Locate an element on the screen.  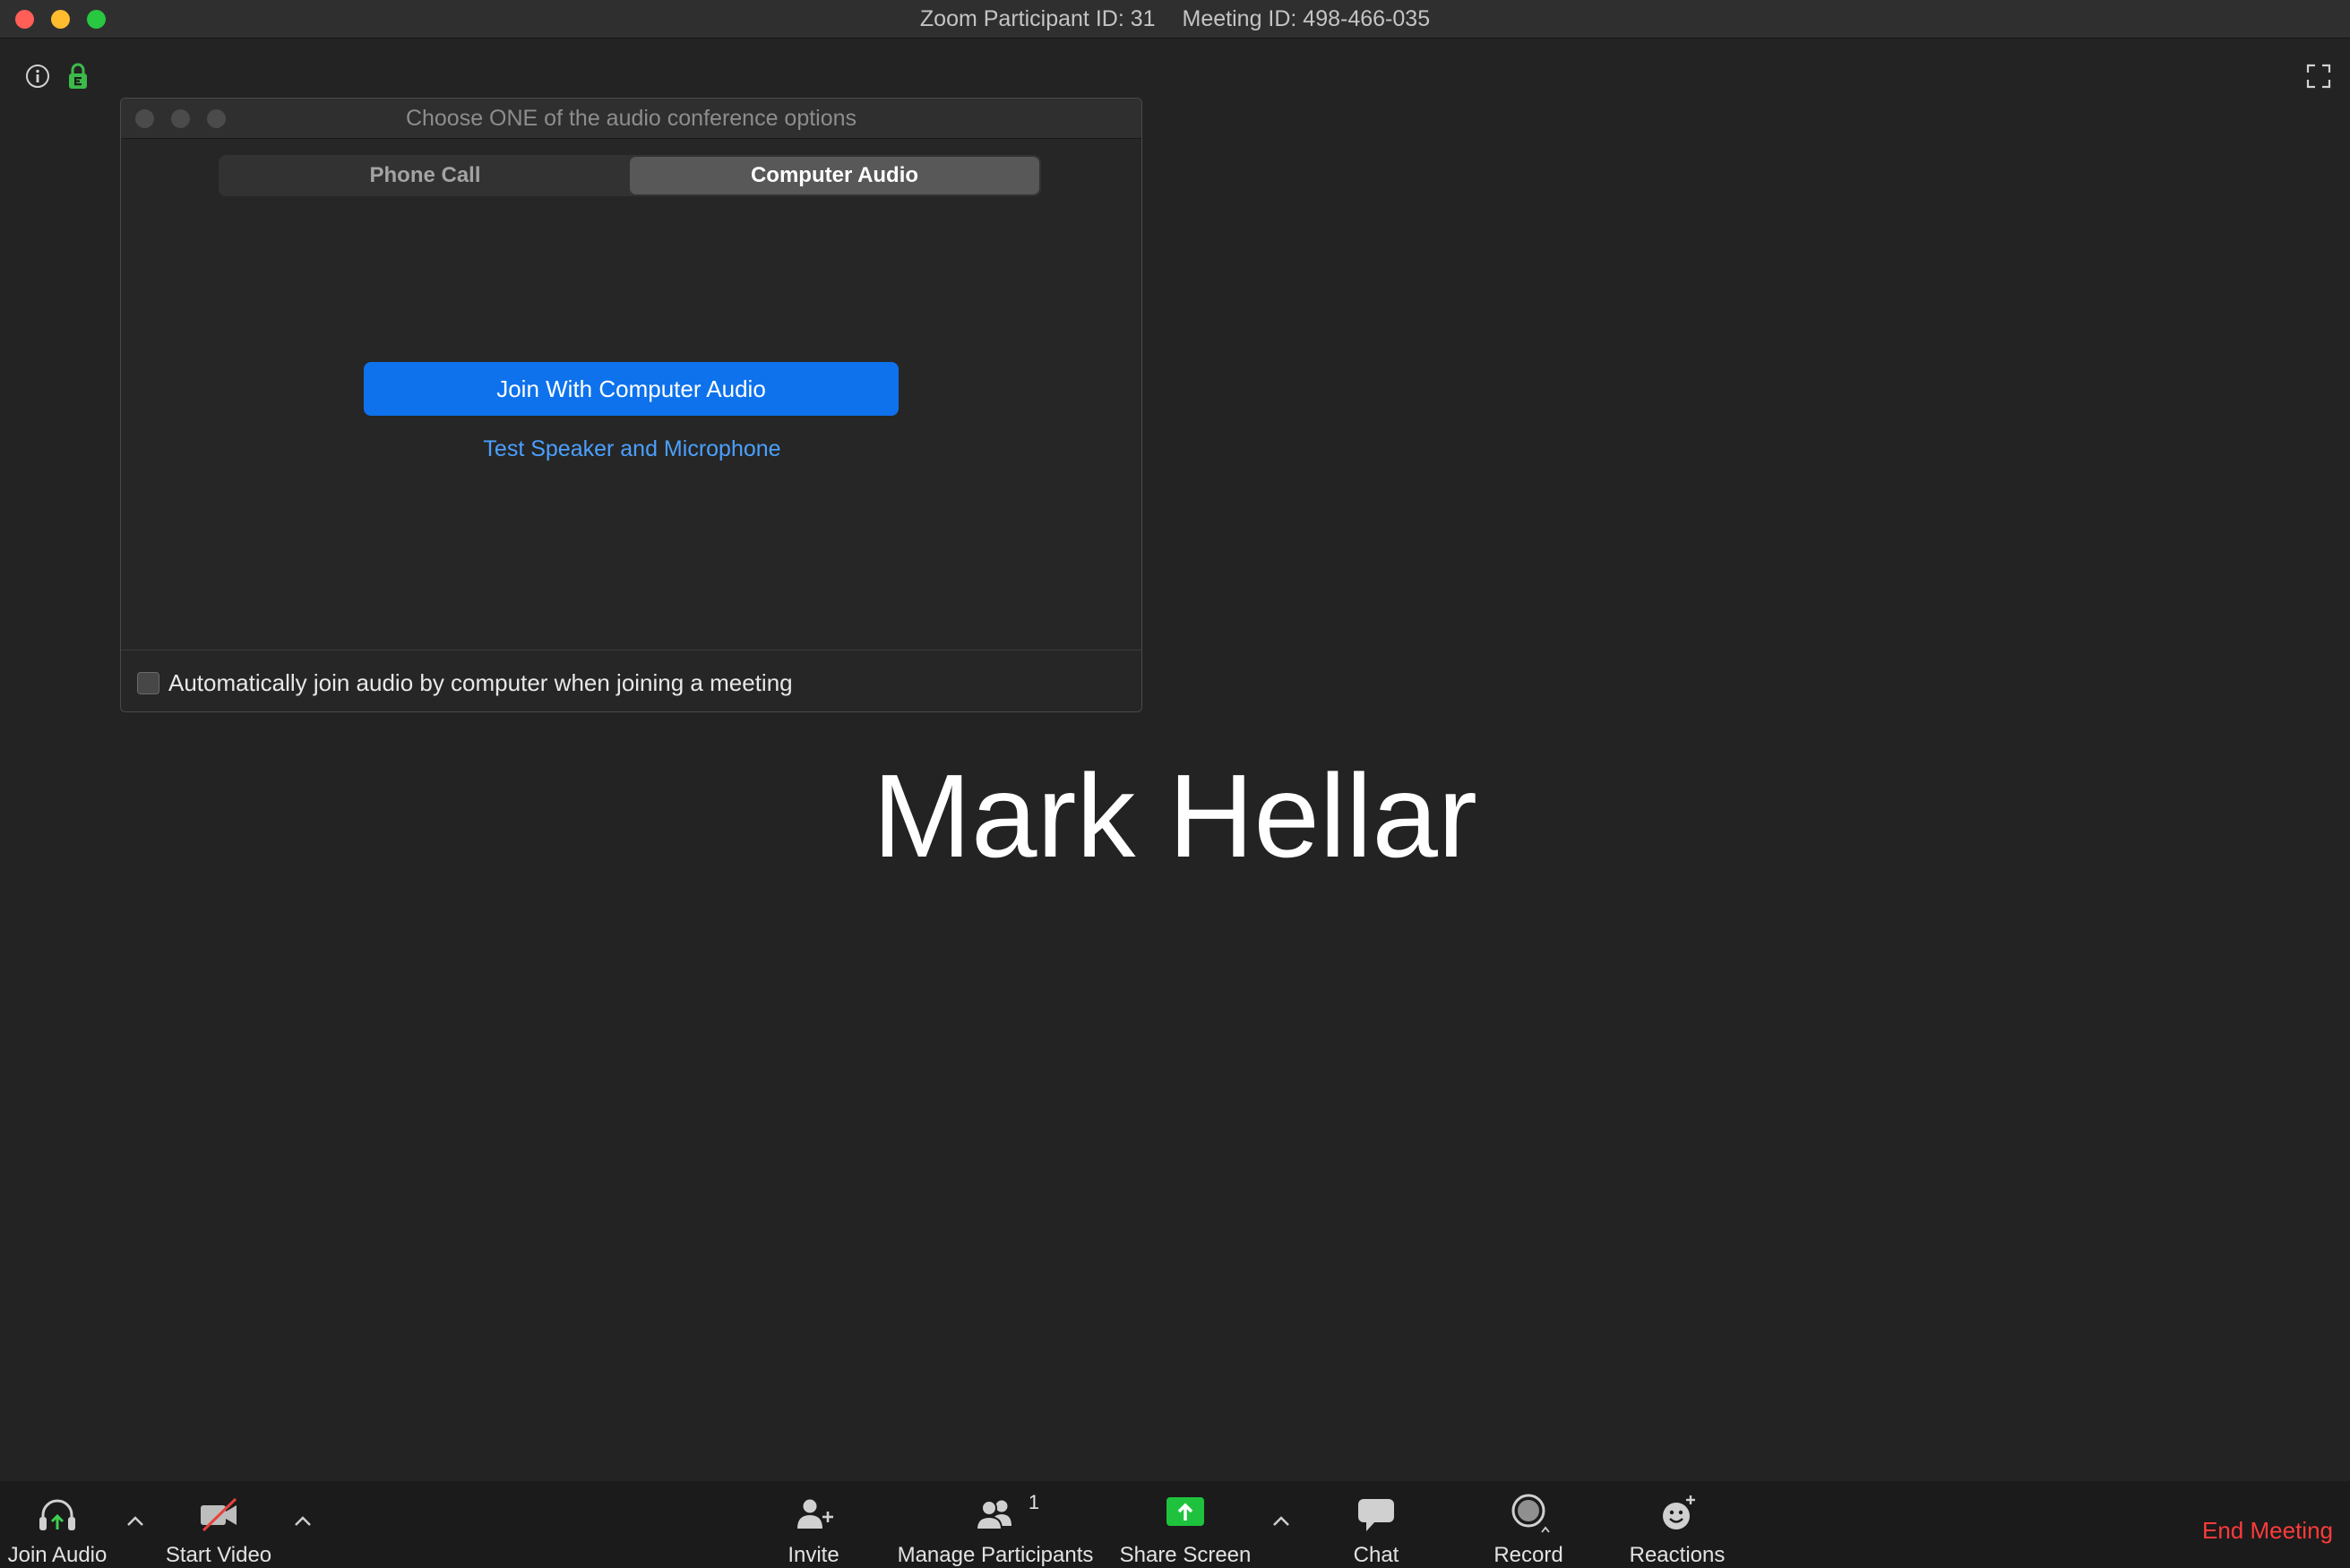
video-off-icon is located at coordinates (219, 1515).